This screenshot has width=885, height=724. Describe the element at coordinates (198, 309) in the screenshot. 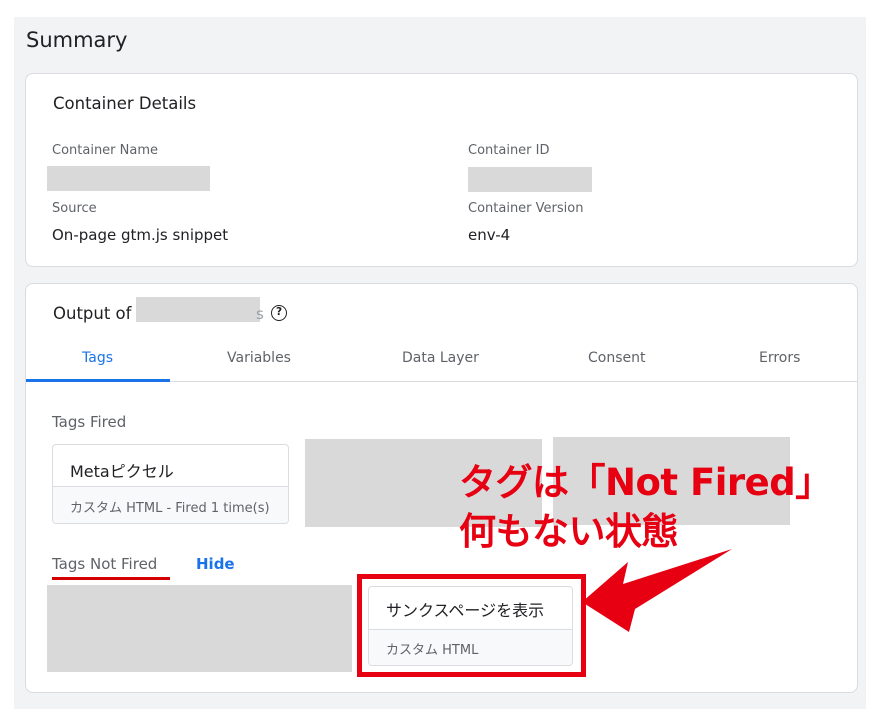

I see `output-target-redacted` at that location.